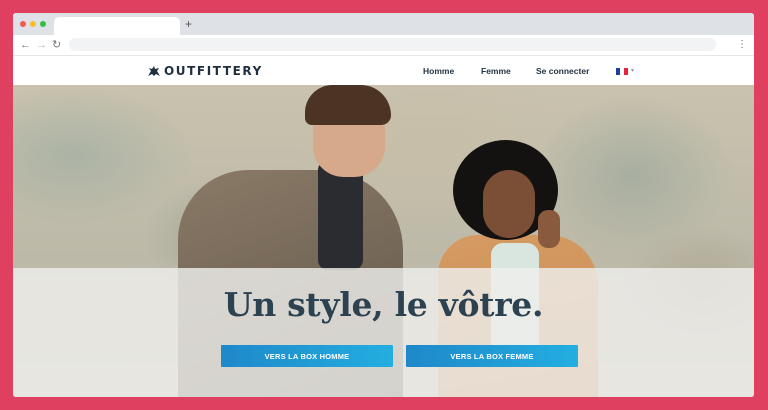 This screenshot has width=768, height=410. What do you see at coordinates (383, 70) in the screenshot?
I see `site-header: OUTFITTERY Homme Femme Se connecter ▾` at bounding box center [383, 70].